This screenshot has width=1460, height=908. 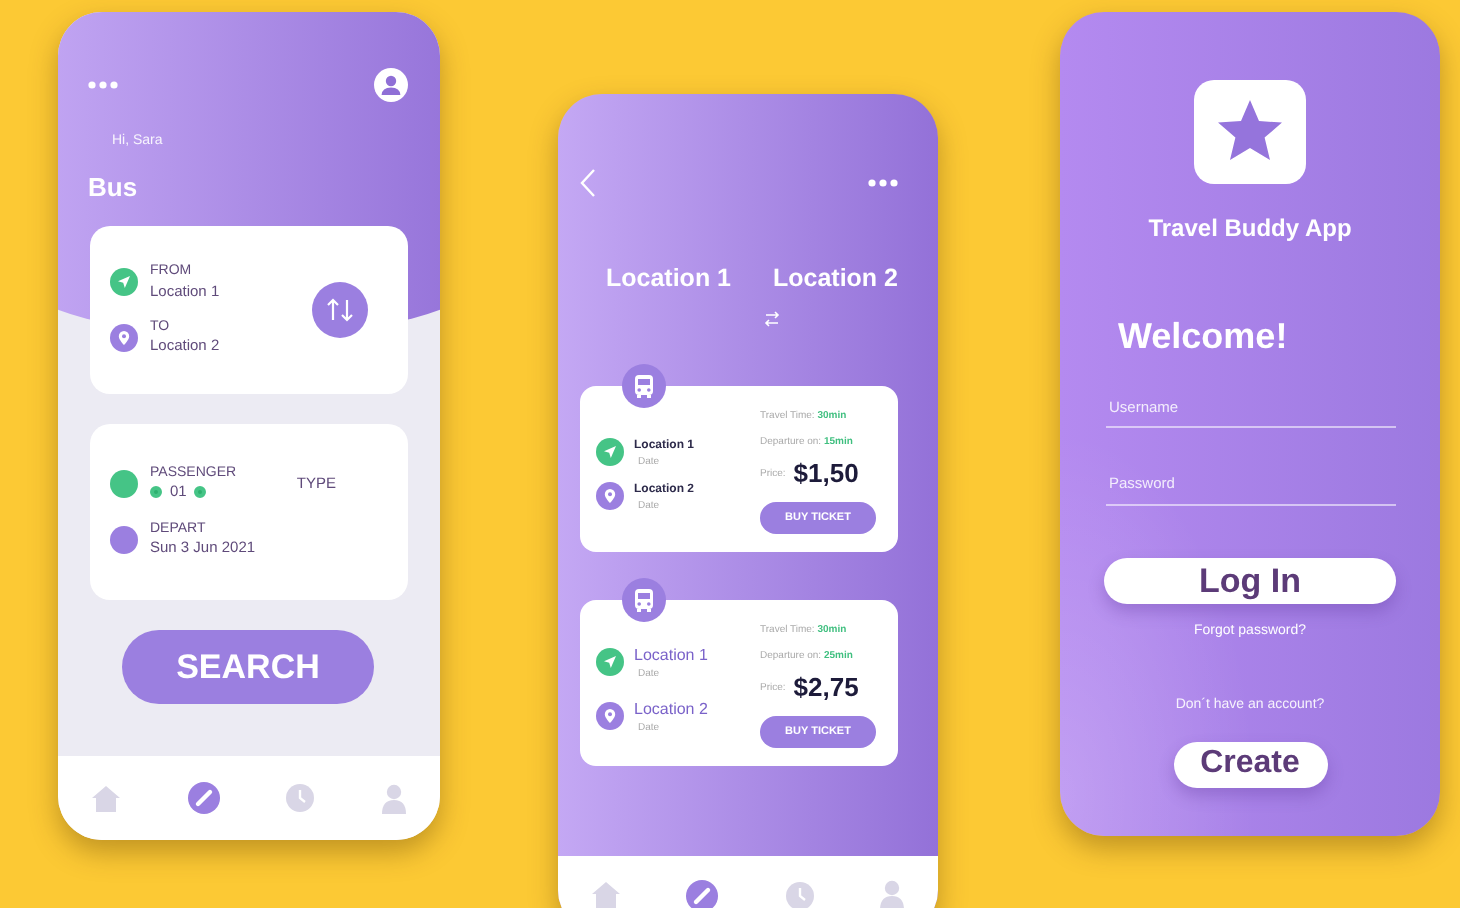 What do you see at coordinates (114, 187) in the screenshot?
I see `page-title: Bus` at bounding box center [114, 187].